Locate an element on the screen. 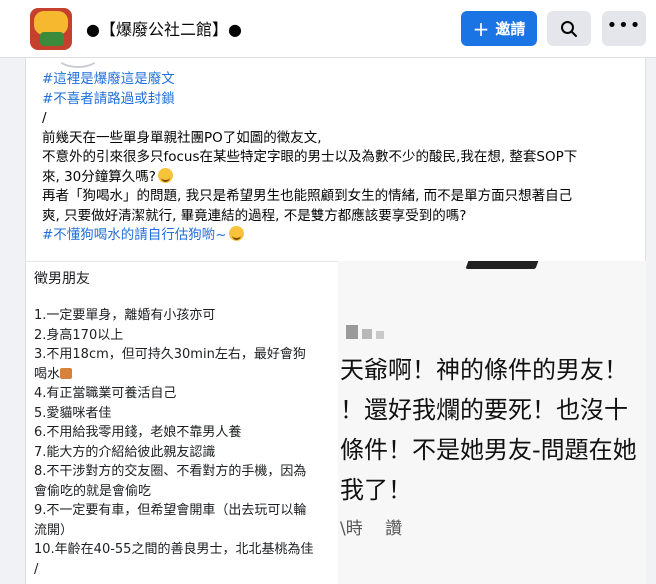  list-item: 7.能大方的介紹給彼此親友認識 is located at coordinates (125, 452).